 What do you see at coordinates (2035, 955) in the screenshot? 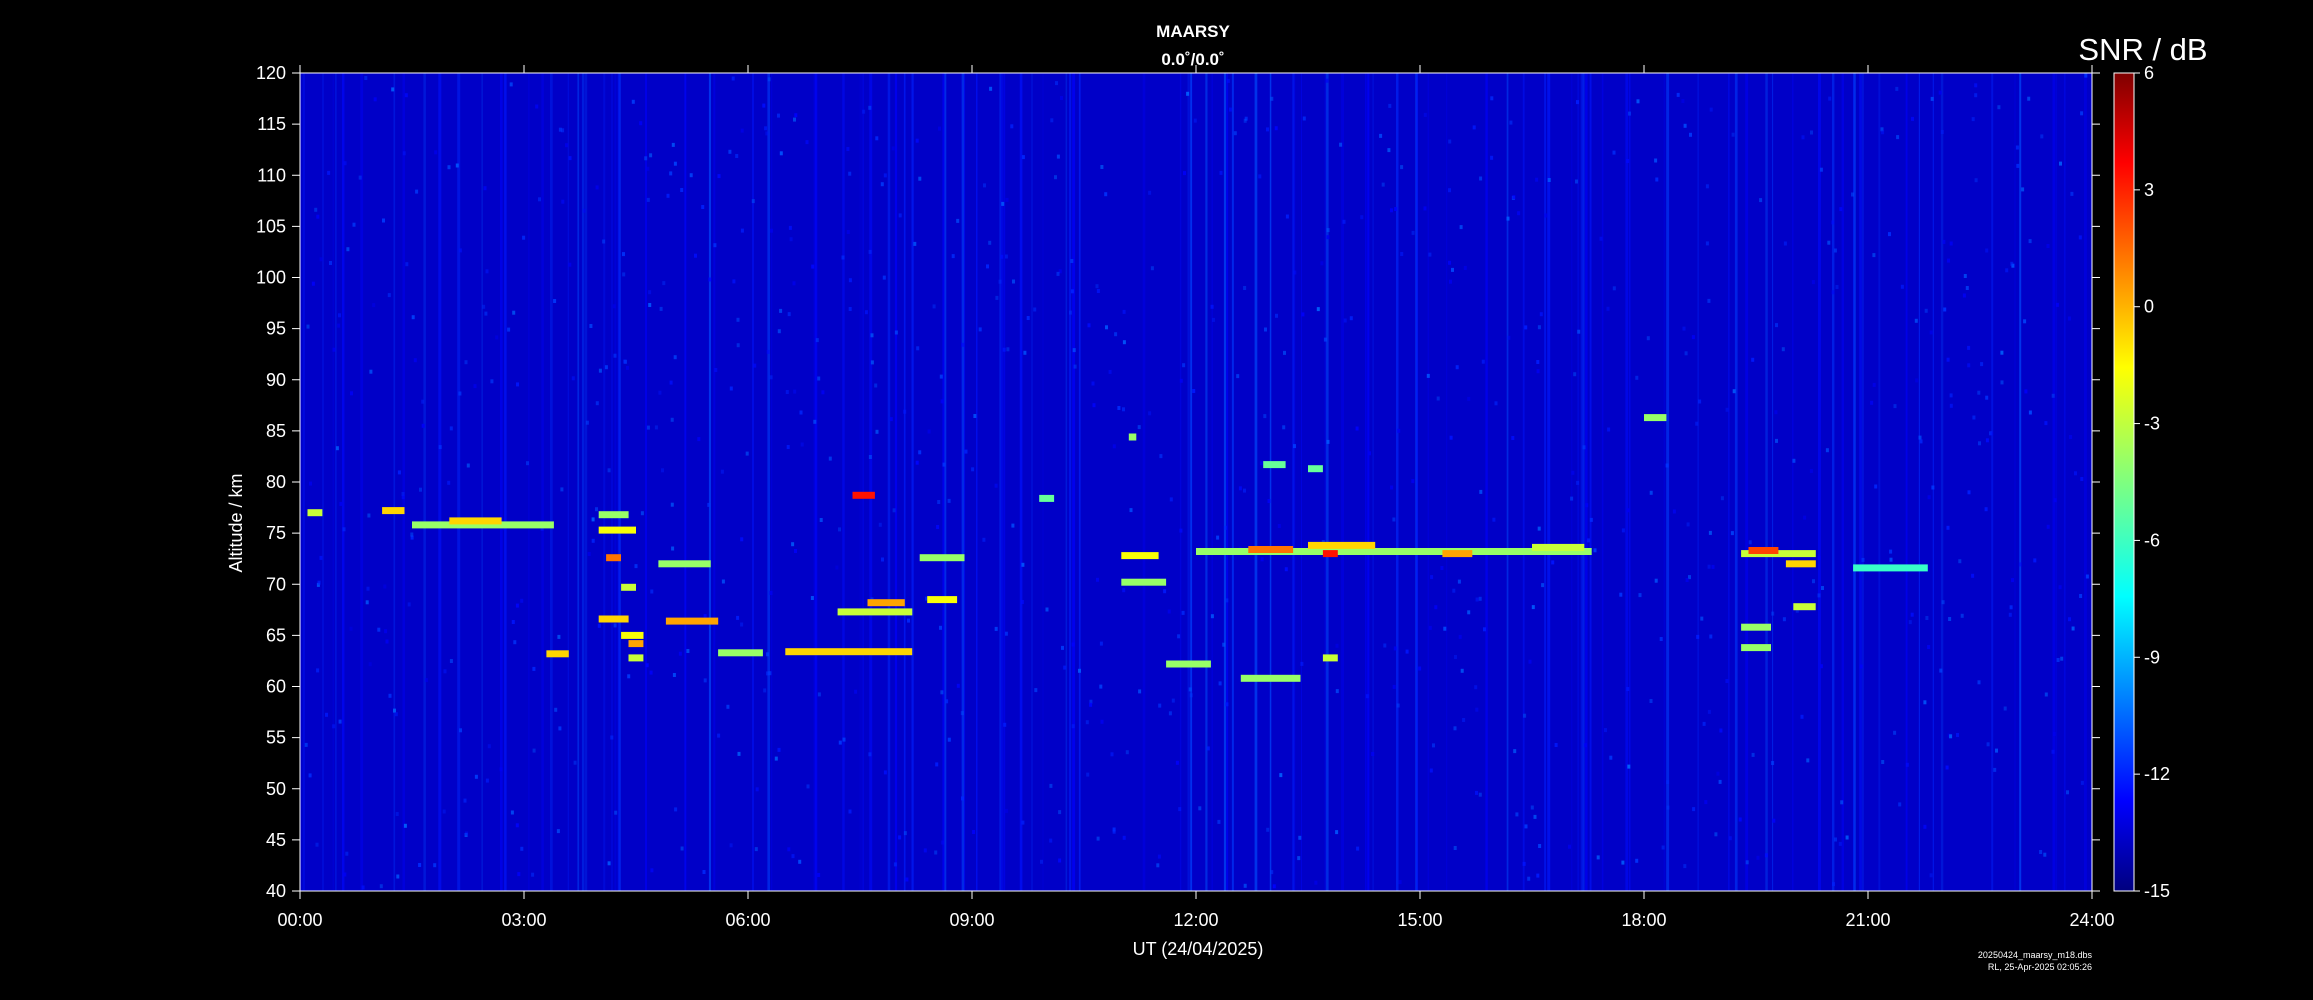
I see `footer-filename: 20250424_maarsy_m18.dbs` at bounding box center [2035, 955].